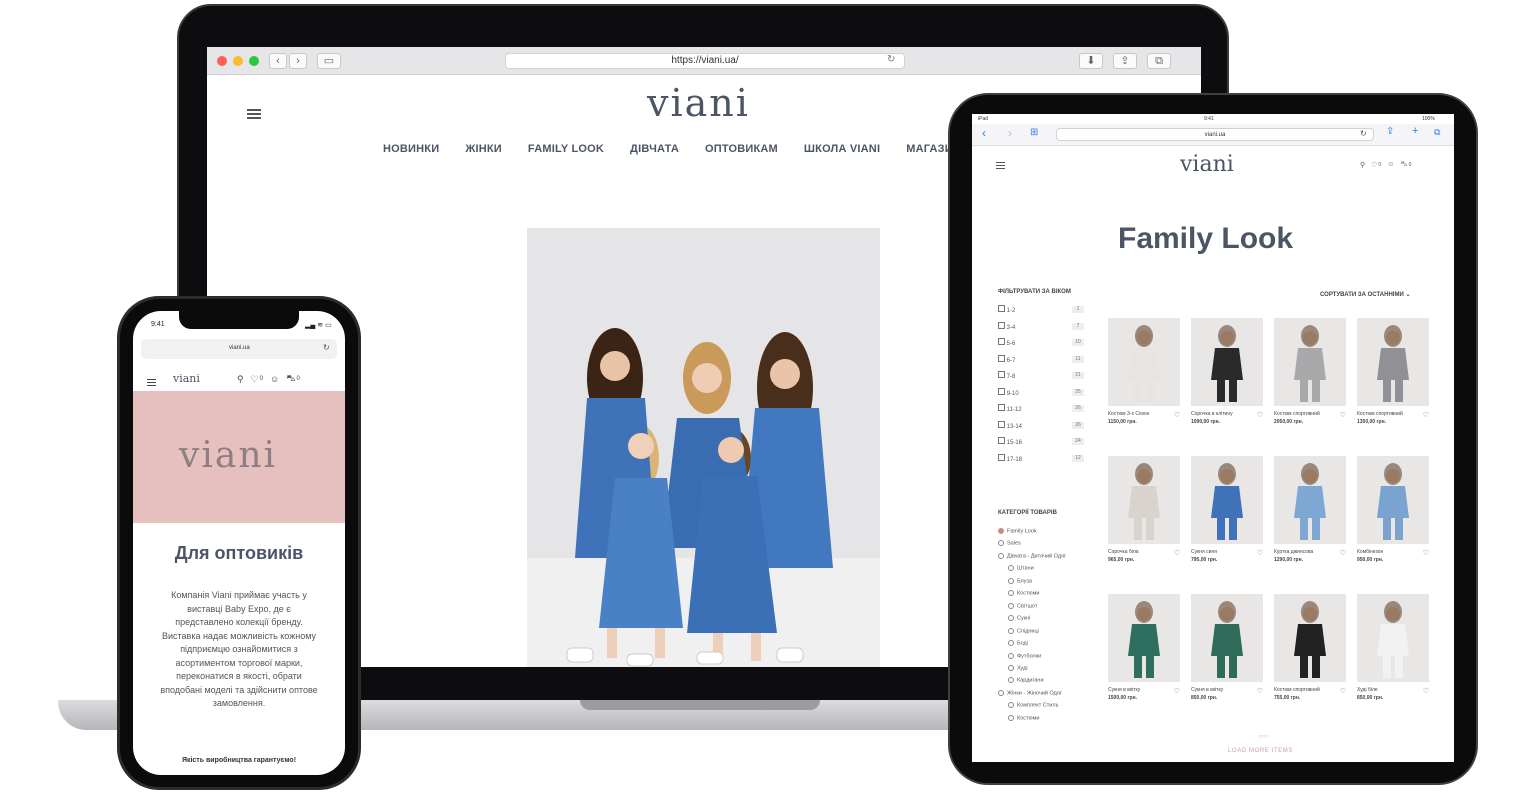 The height and width of the screenshot is (801, 1518). Describe the element at coordinates (1221, 553) in the screenshot. I see `product-name: Сукня синя` at that location.